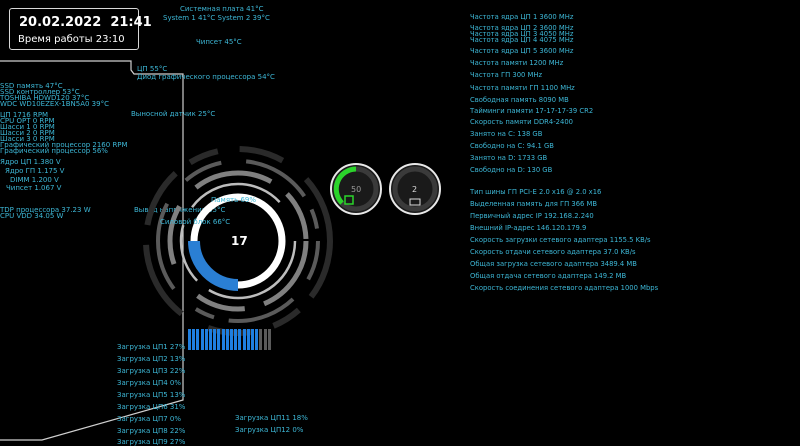  What do you see at coordinates (356, 189) in the screenshot?
I see `gauge1-value: 50` at bounding box center [356, 189].